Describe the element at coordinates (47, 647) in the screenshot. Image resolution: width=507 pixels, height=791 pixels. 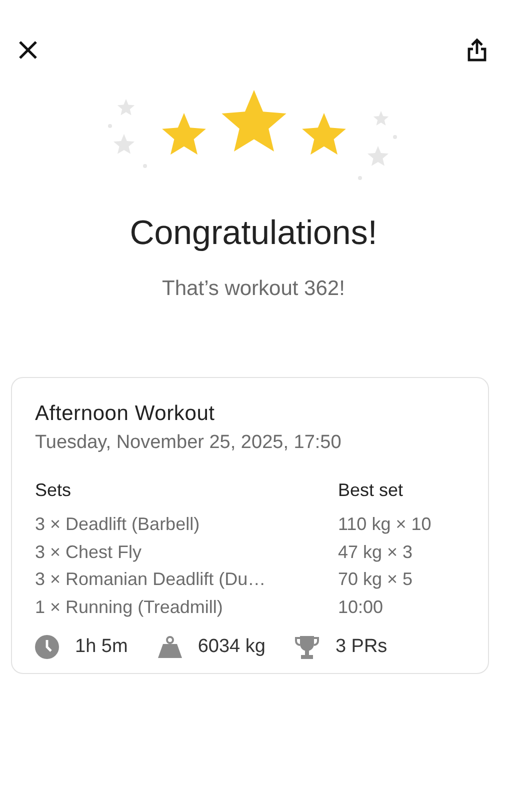
I see `clock-icon` at that location.